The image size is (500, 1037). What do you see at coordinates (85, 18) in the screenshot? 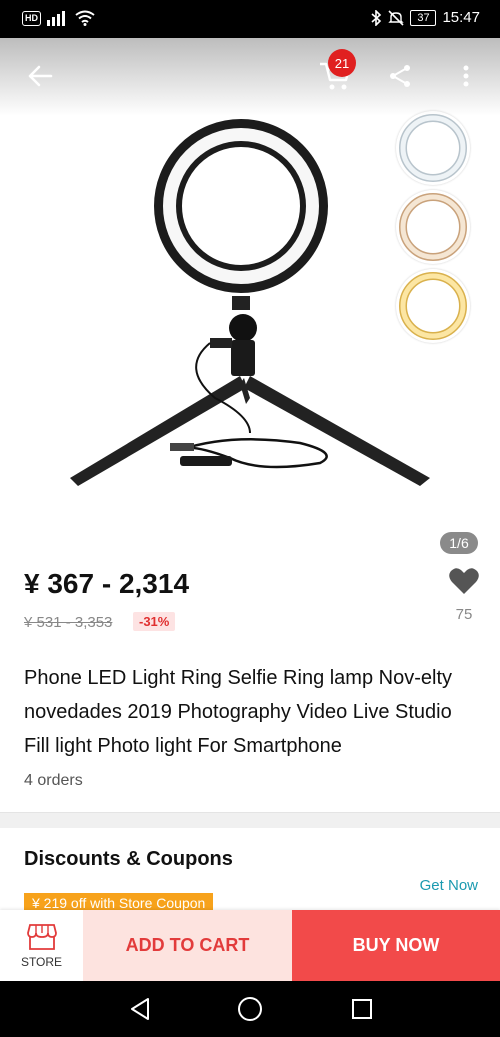
I see `wifi-icon` at bounding box center [85, 18].